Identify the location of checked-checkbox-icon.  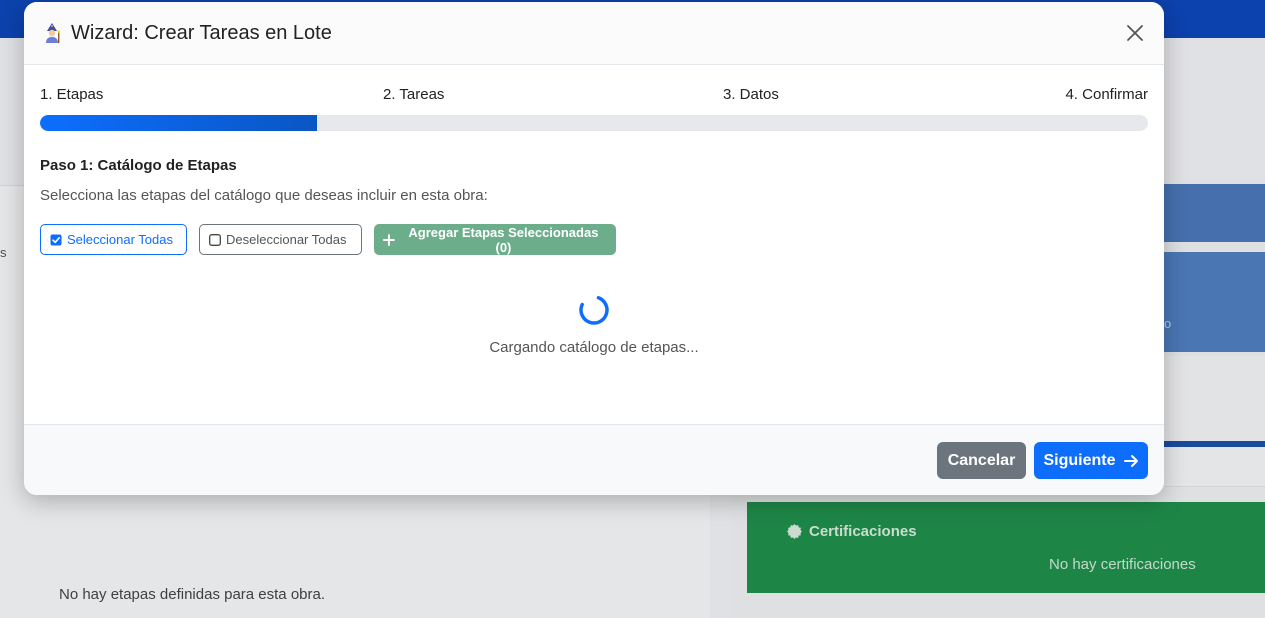
(56, 239).